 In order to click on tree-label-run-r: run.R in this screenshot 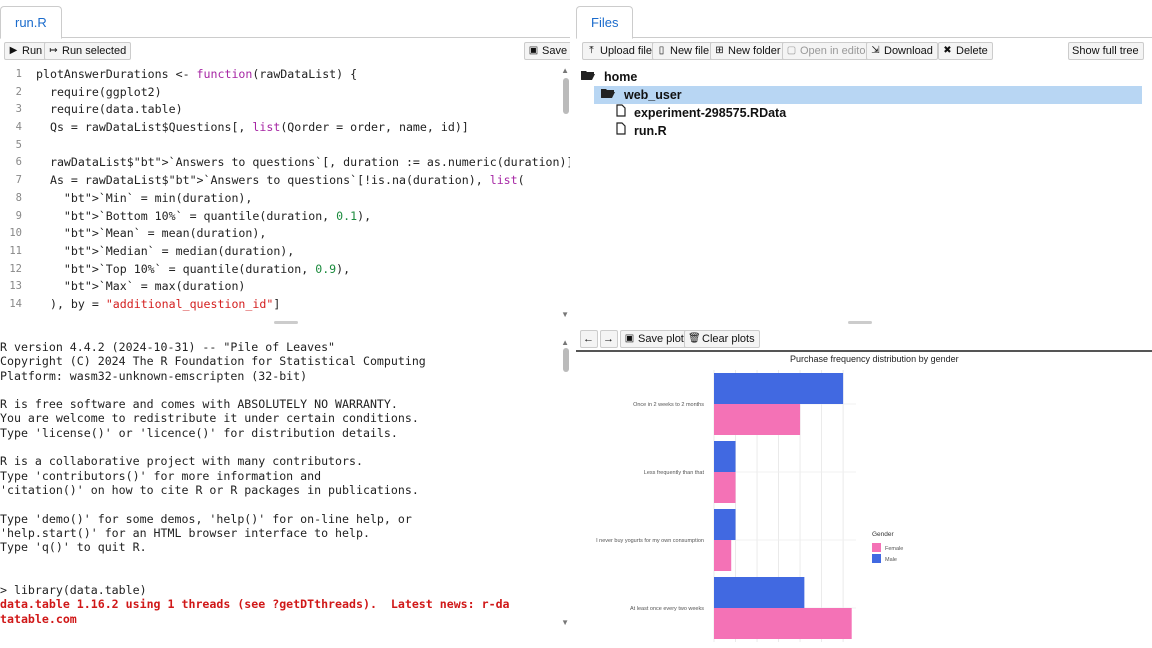, I will do `click(650, 131)`.